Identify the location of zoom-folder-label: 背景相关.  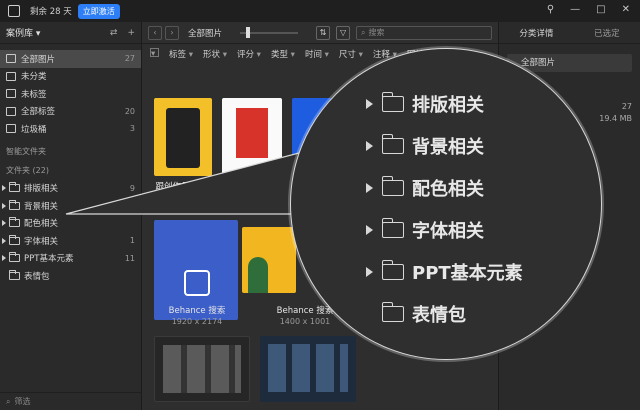
(448, 147).